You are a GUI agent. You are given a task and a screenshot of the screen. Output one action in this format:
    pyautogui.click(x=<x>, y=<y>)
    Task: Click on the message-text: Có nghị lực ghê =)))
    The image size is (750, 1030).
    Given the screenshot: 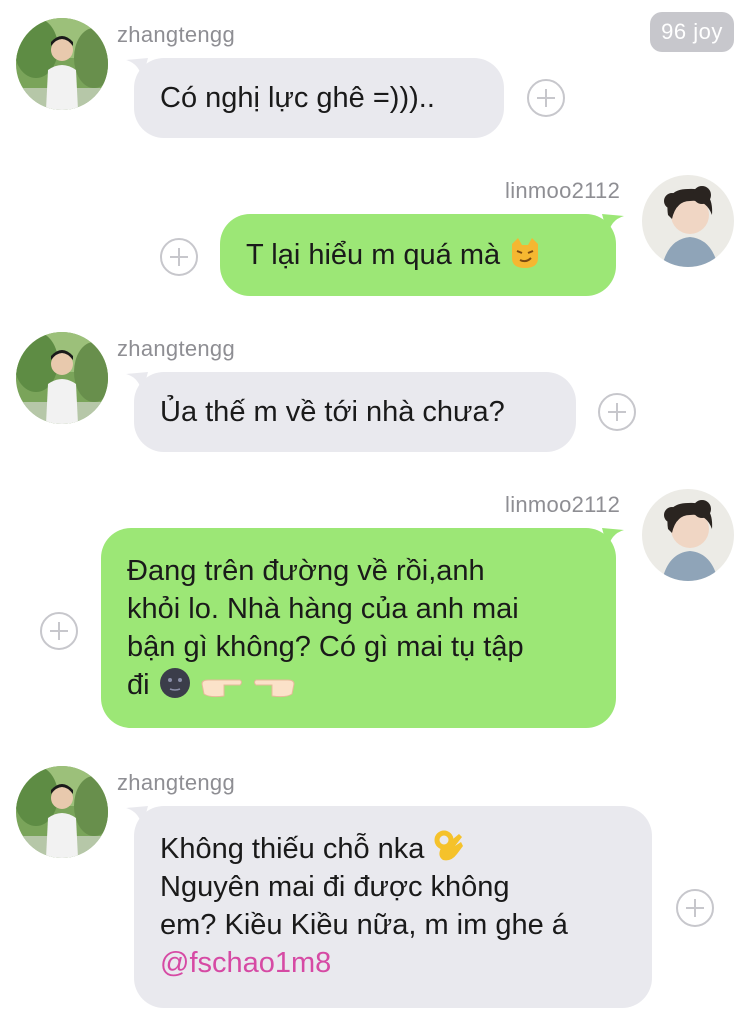 What is the action you would take?
    pyautogui.click(x=289, y=98)
    